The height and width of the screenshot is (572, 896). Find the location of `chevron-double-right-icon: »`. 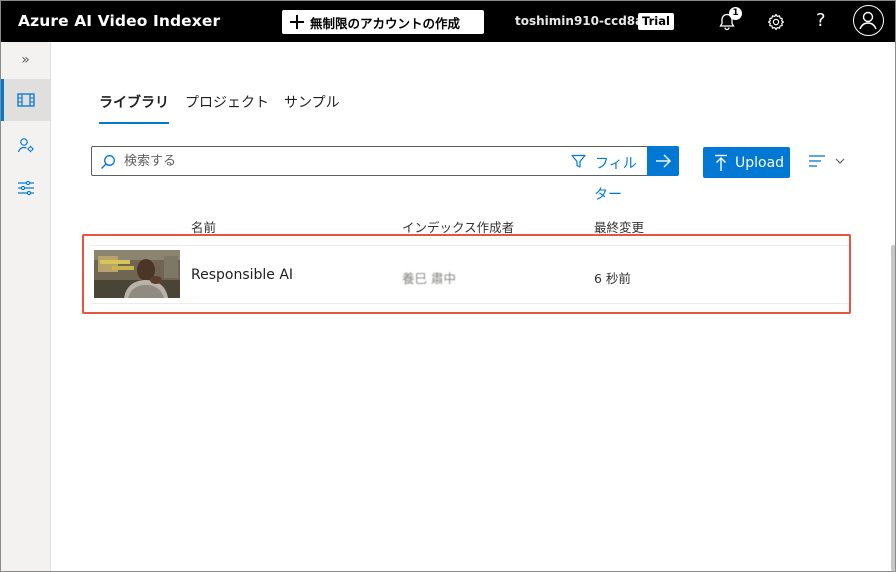

chevron-double-right-icon: » is located at coordinates (25, 60).